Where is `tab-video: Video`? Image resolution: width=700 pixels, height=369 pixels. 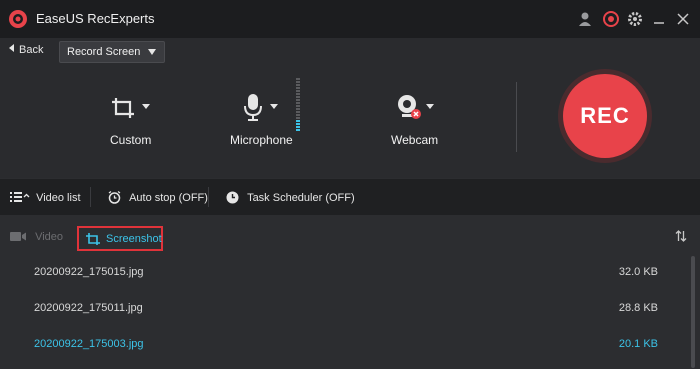 tab-video: Video is located at coordinates (36, 237).